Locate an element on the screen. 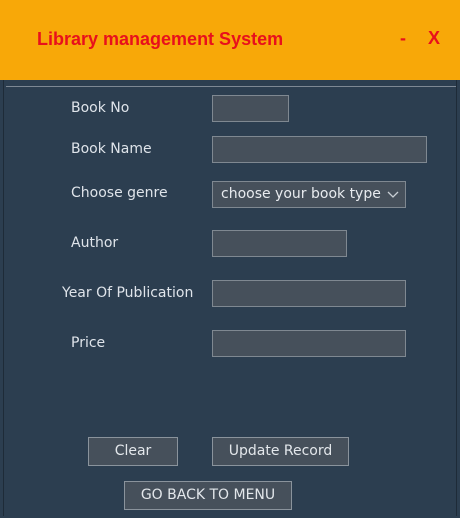  price-input is located at coordinates (309, 343).